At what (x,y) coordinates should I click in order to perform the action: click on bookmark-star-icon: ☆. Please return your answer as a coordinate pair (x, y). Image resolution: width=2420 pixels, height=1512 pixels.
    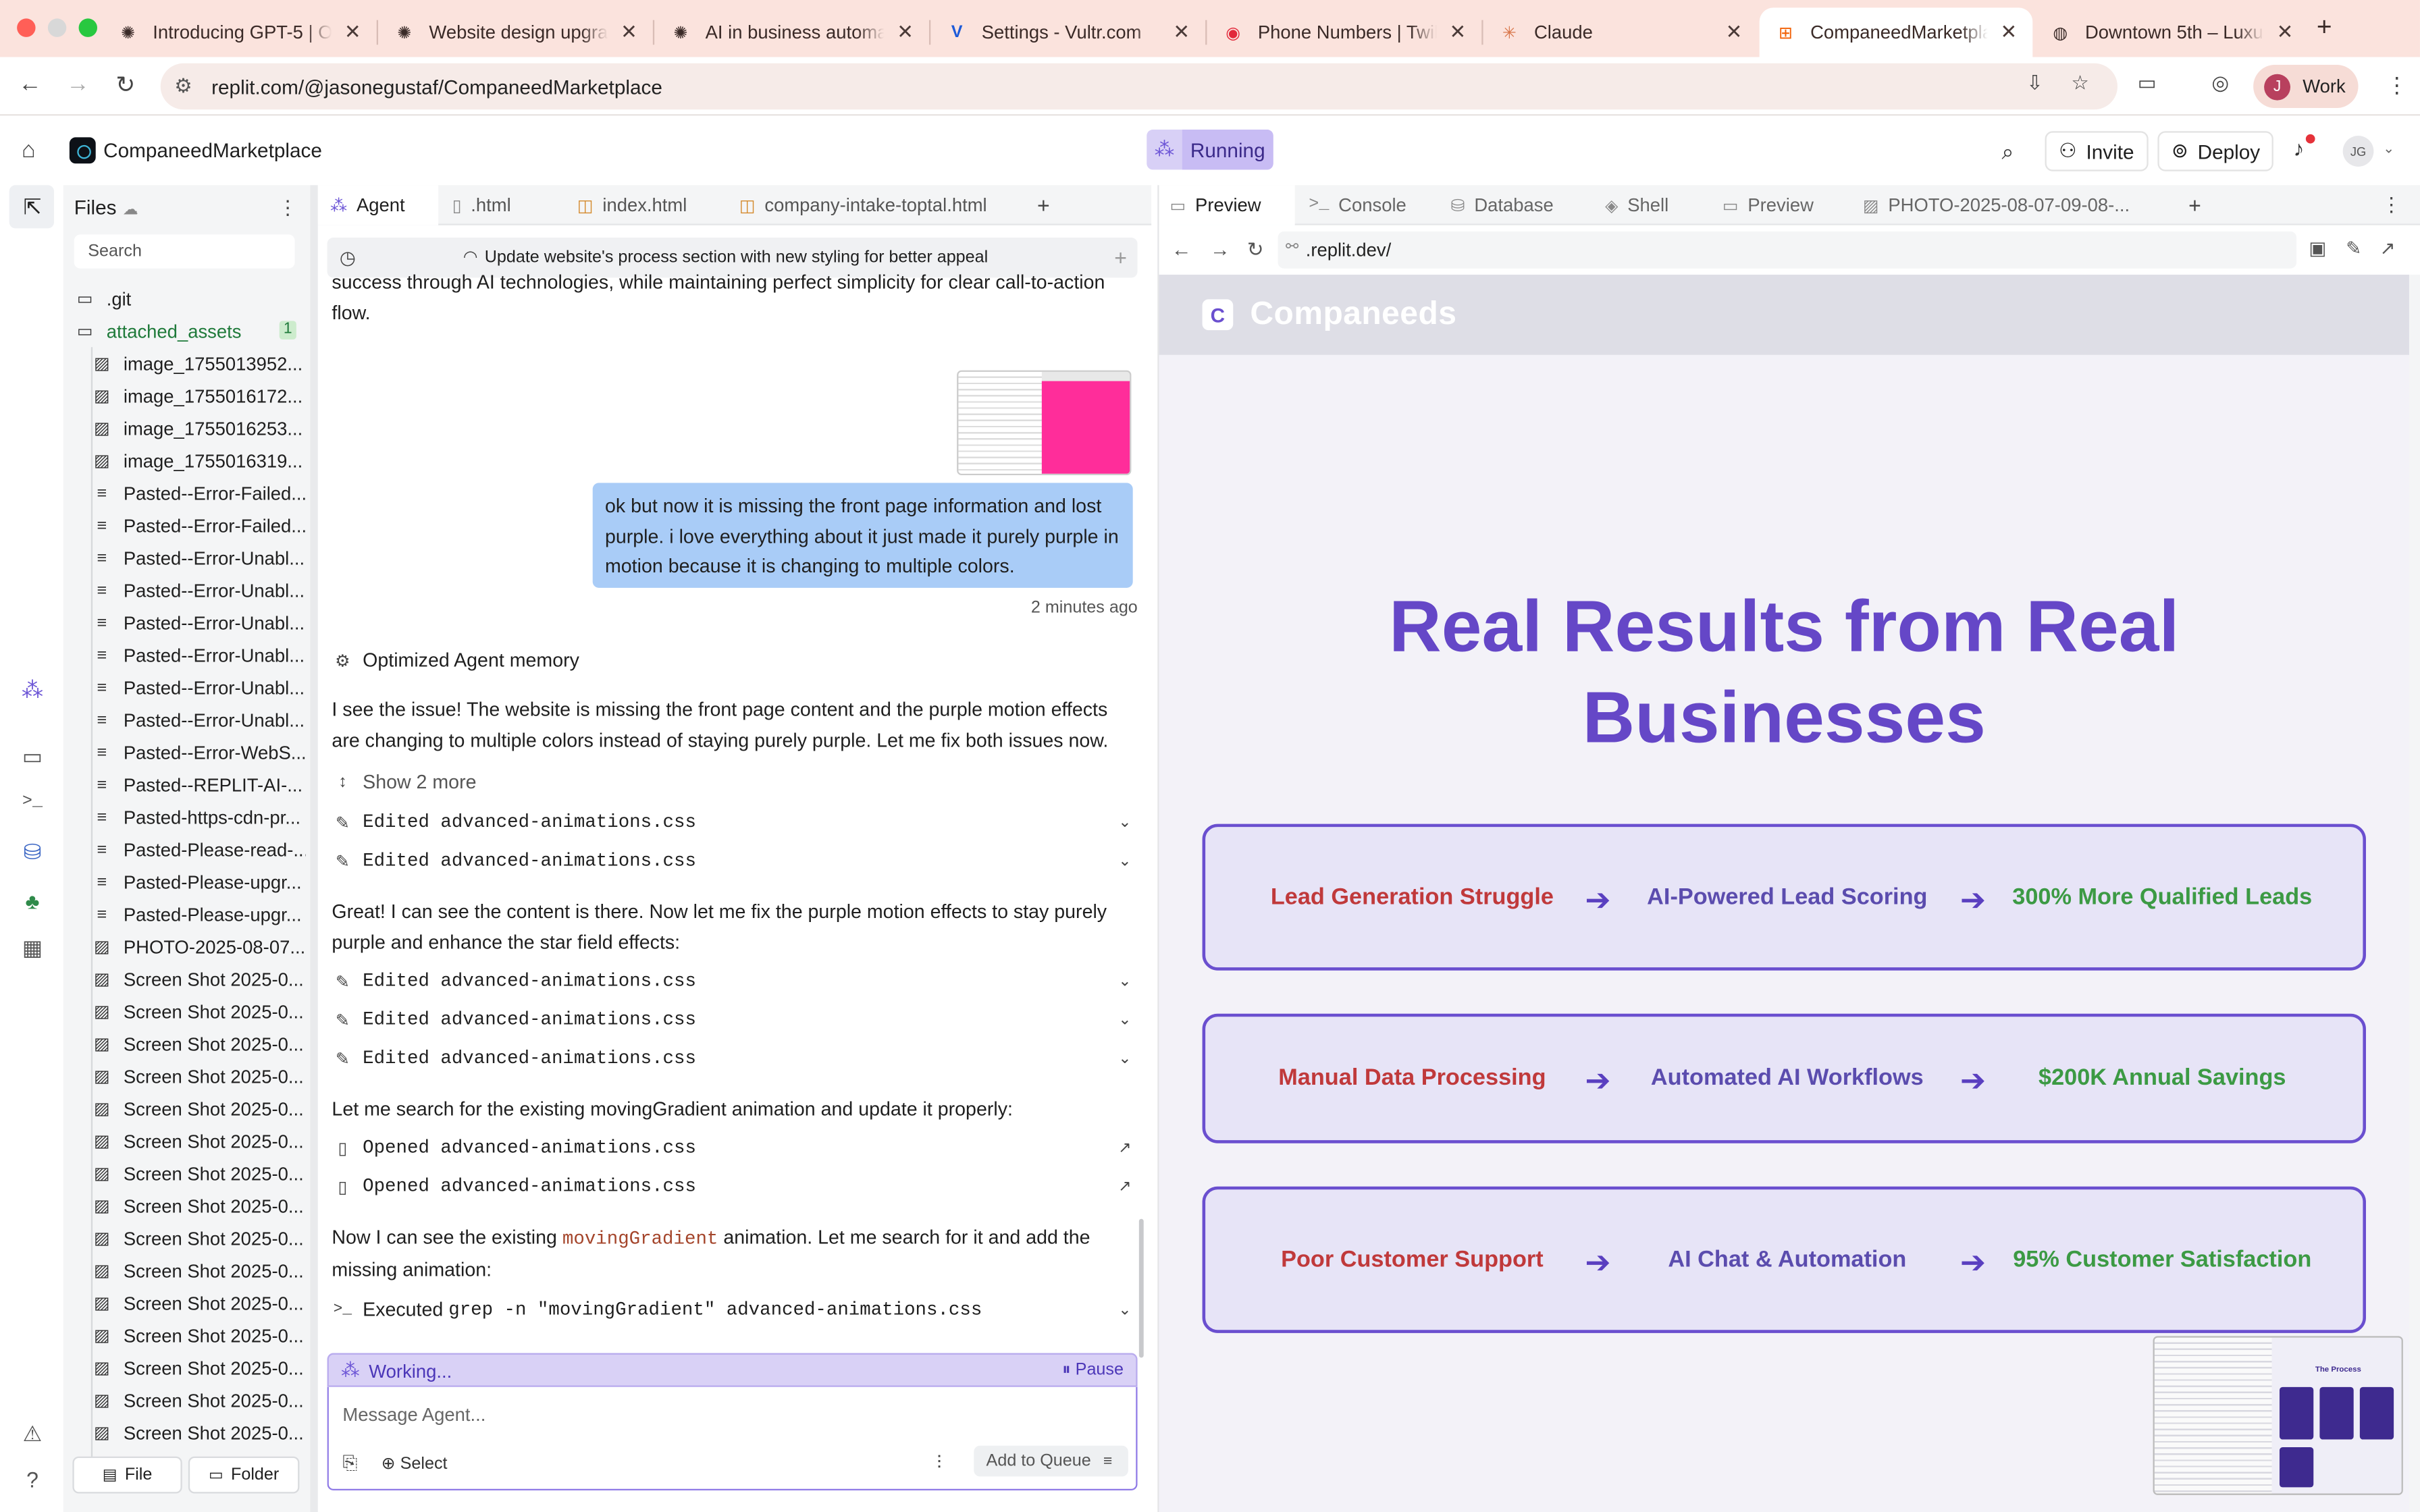
    Looking at the image, I should click on (2080, 83).